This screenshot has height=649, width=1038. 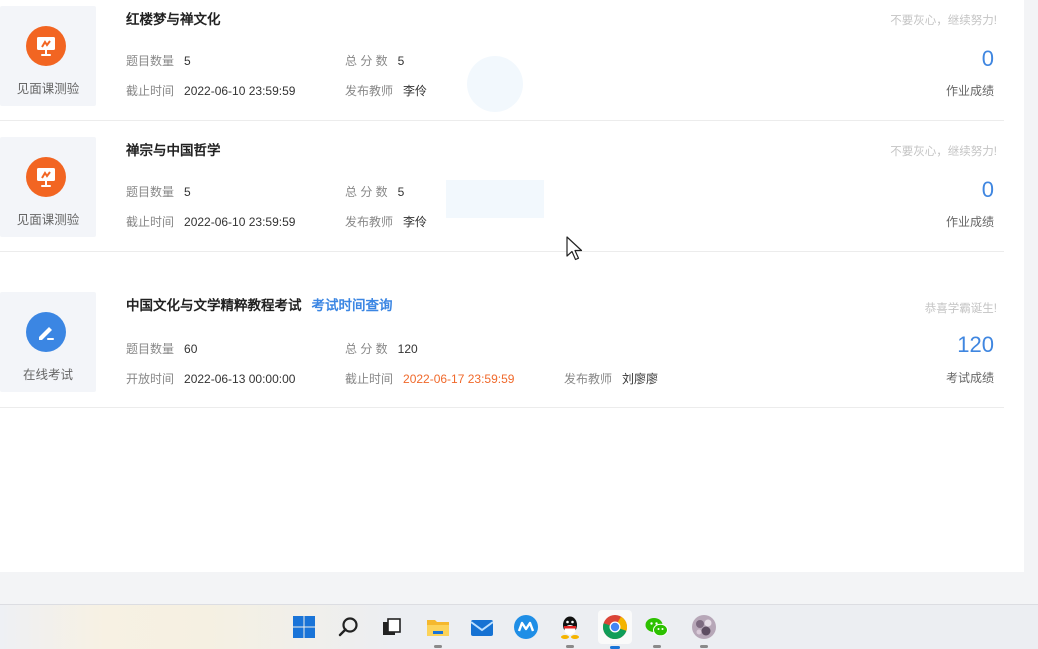 I want to click on assignment-title: 红楼梦与禅文化, so click(x=173, y=18).